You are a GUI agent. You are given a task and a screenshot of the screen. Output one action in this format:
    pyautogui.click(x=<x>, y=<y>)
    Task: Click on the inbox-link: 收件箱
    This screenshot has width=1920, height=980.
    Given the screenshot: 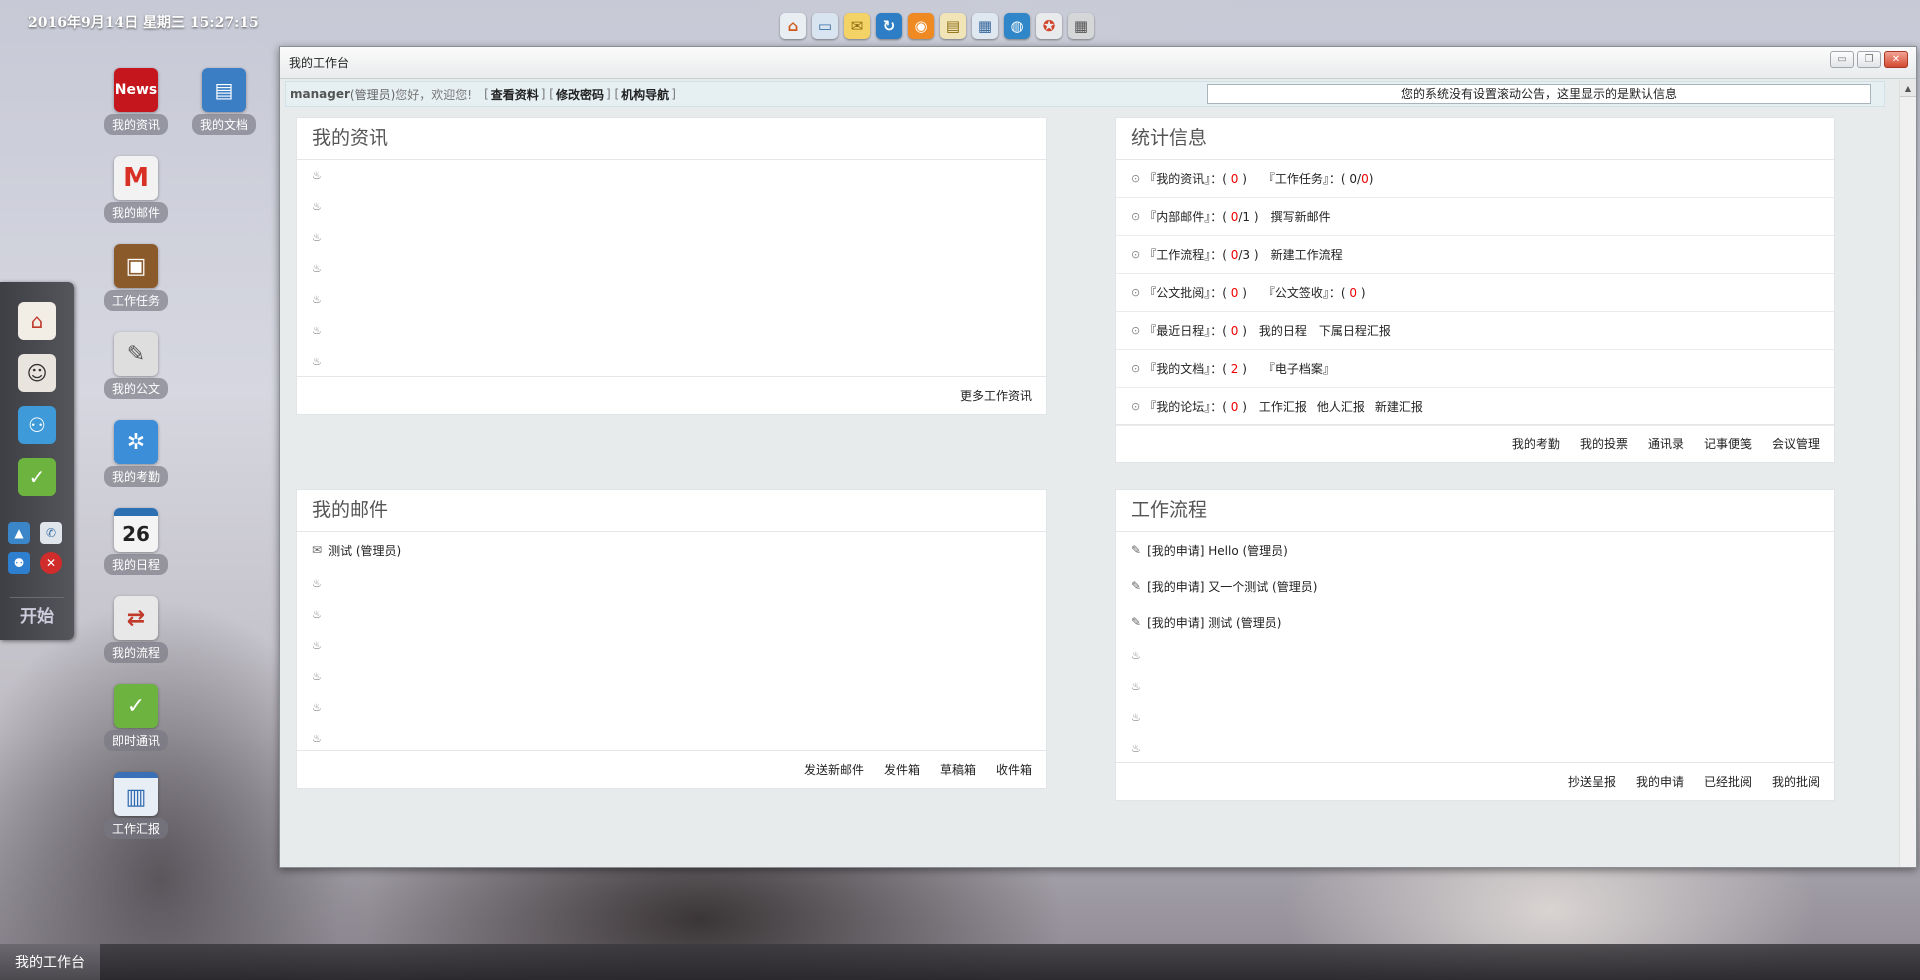 What is the action you would take?
    pyautogui.click(x=1014, y=769)
    